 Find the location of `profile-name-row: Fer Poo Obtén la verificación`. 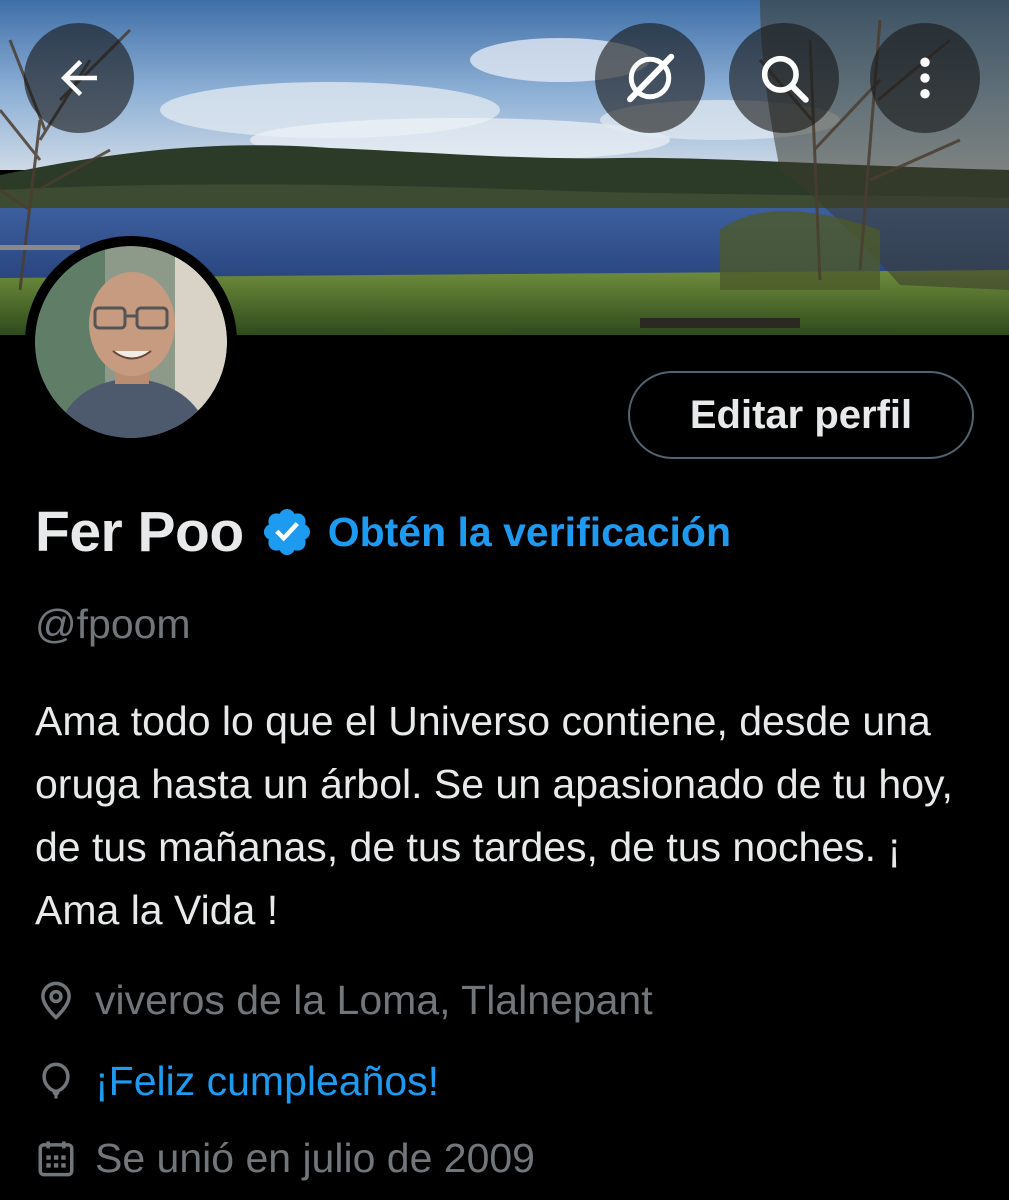

profile-name-row: Fer Poo Obtén la verificación is located at coordinates (383, 532).